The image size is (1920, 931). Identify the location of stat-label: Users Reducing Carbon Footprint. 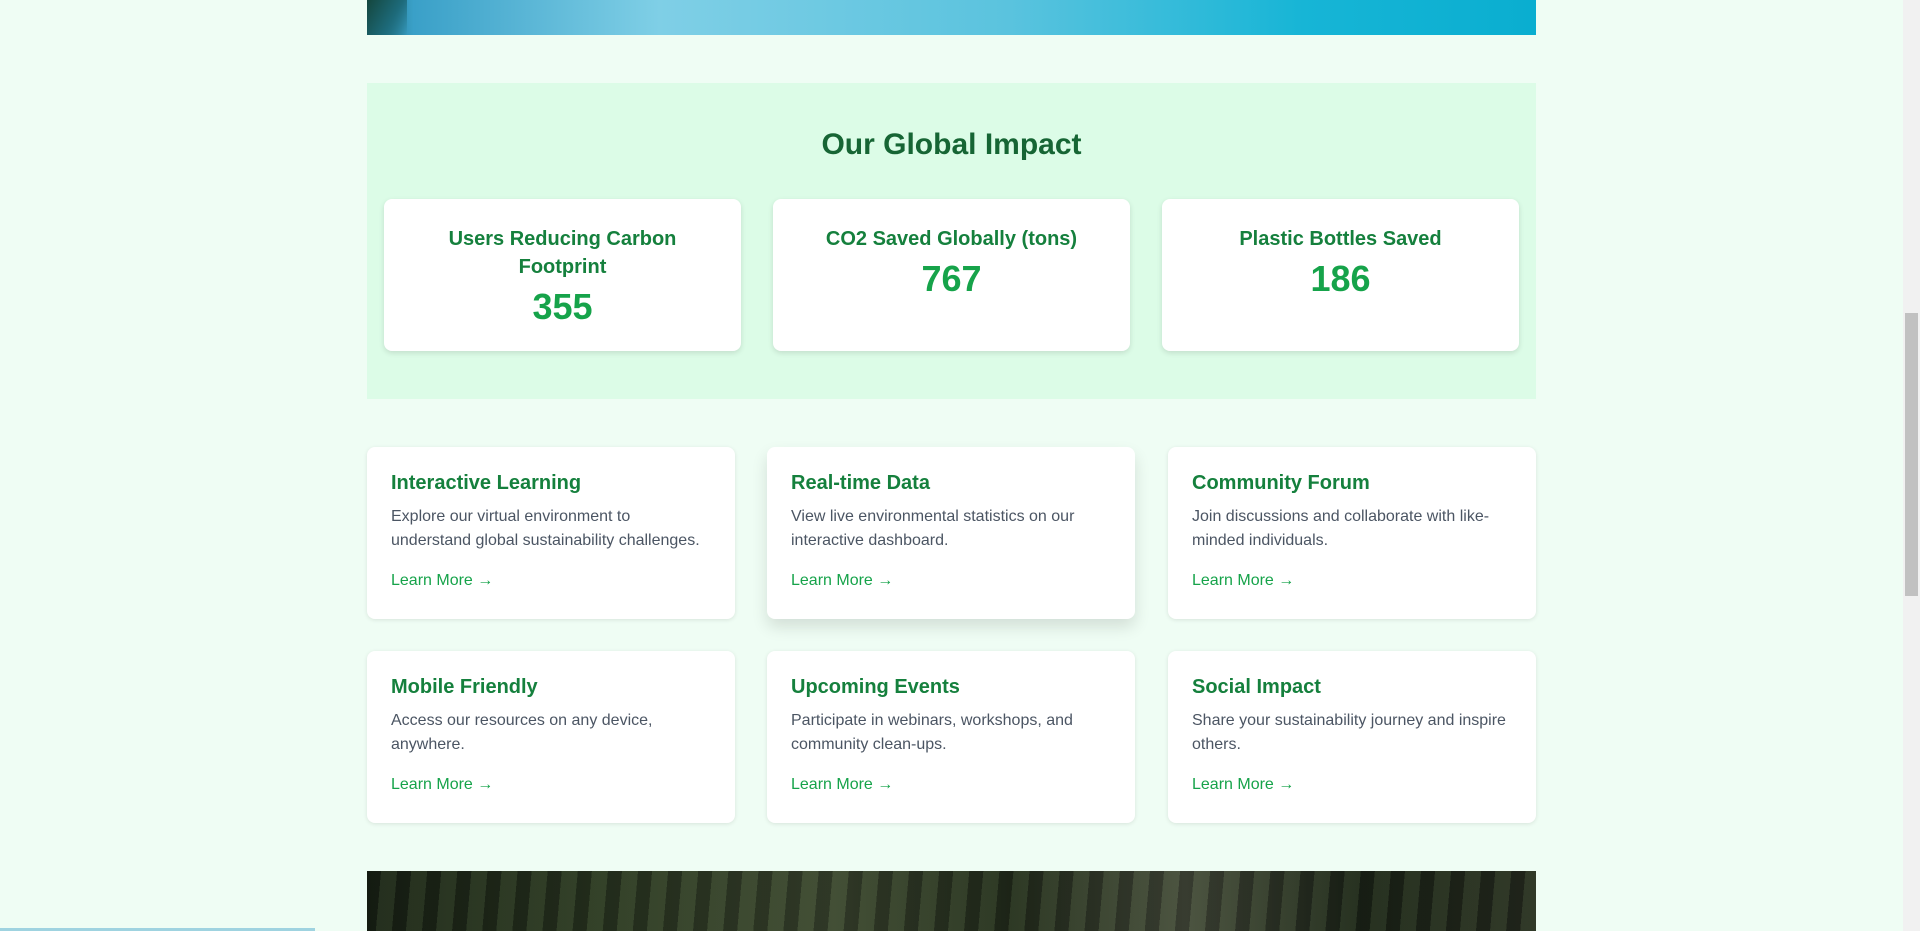
(562, 253).